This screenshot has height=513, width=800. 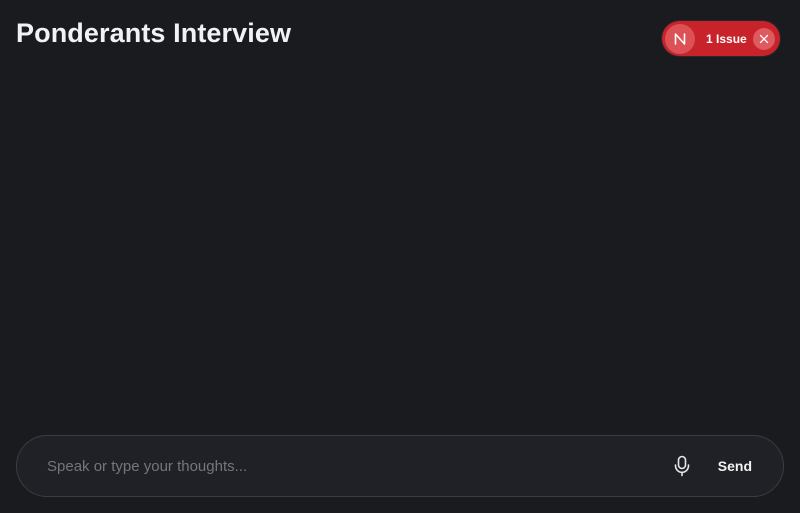 I want to click on microphone-icon, so click(x=682, y=466).